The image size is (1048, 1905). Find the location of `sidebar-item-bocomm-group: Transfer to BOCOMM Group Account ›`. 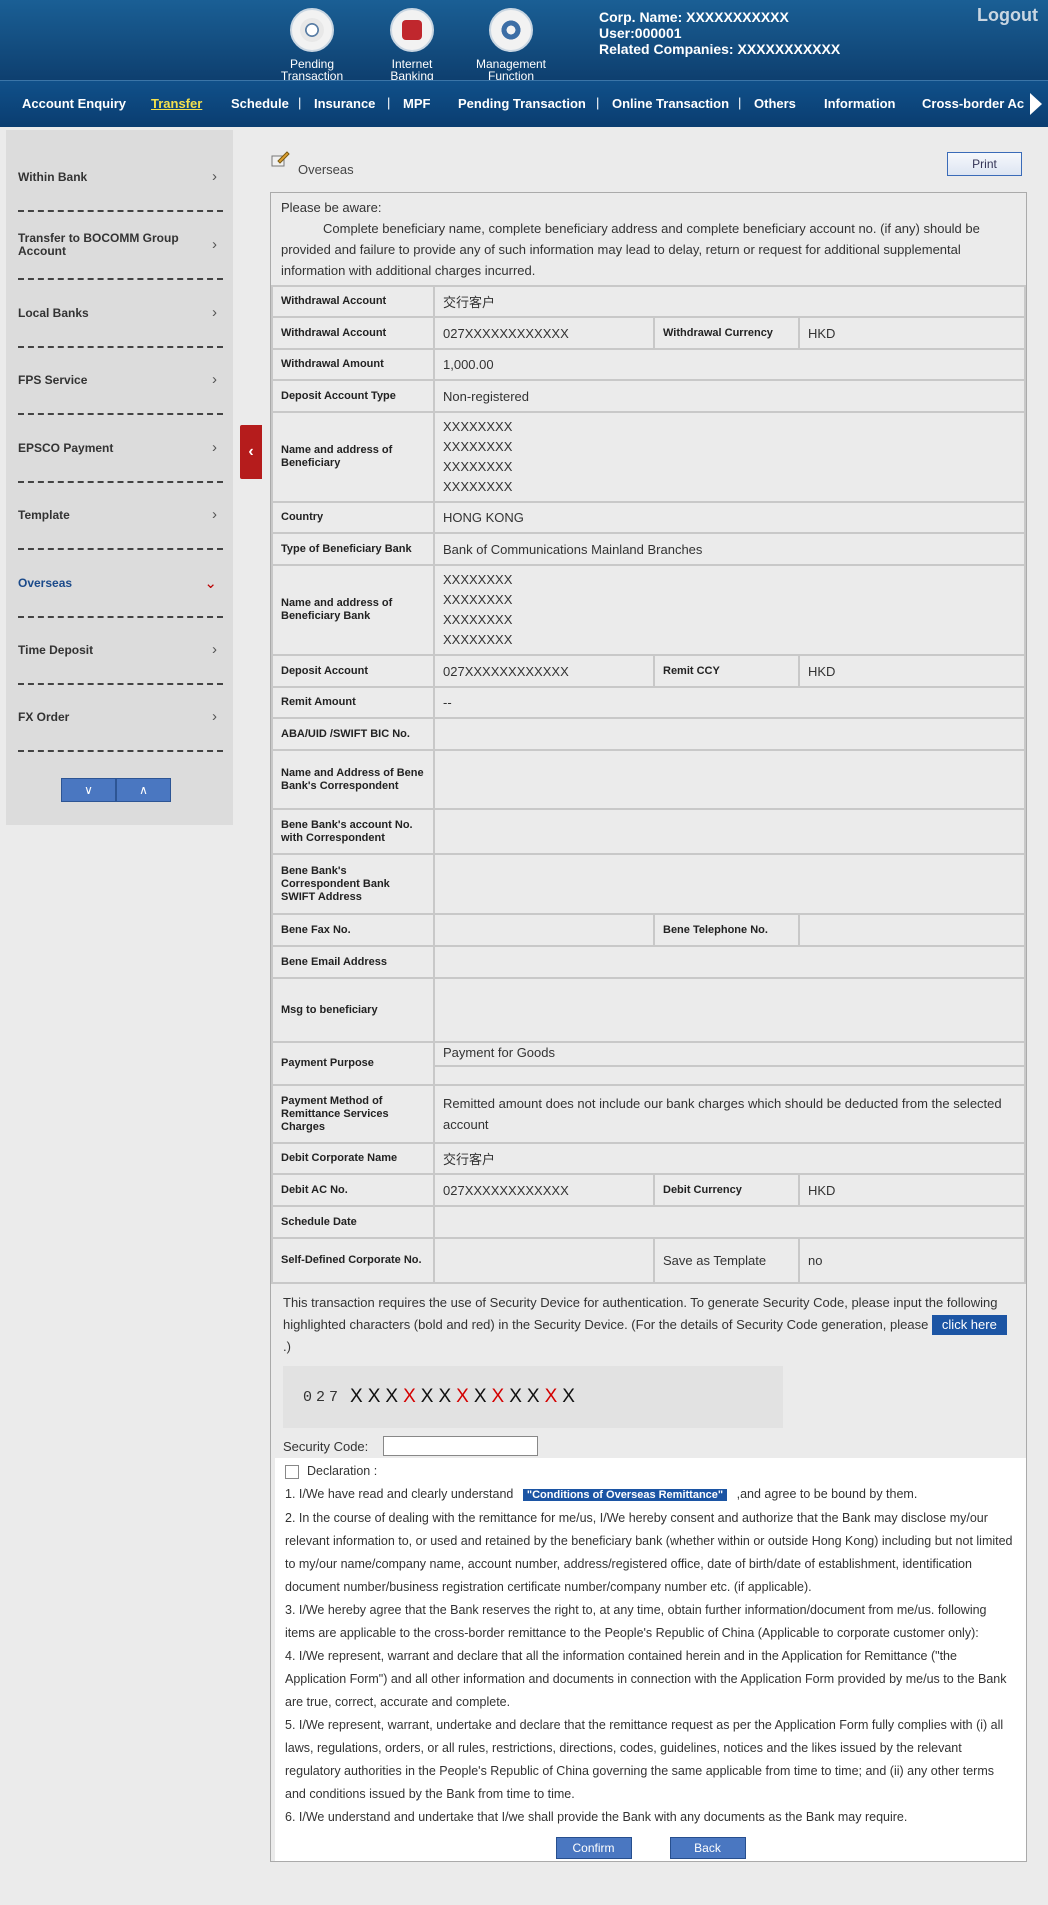

sidebar-item-bocomm-group: Transfer to BOCOMM Group Account › is located at coordinates (120, 246).